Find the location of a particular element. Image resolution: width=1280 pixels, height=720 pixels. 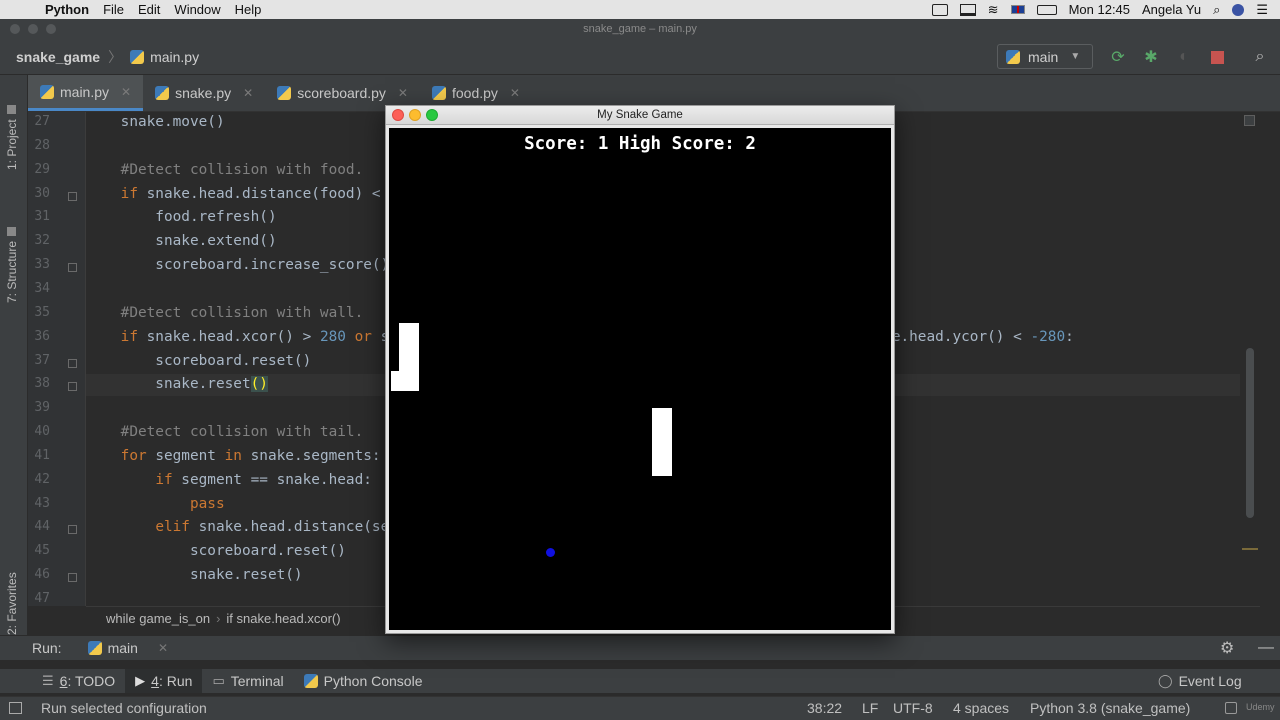

ide-zoom-button is located at coordinates (51, 29).